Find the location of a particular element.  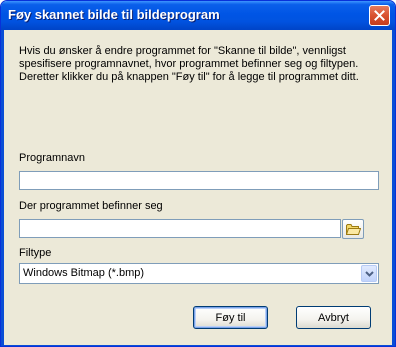

close-button is located at coordinates (379, 15).